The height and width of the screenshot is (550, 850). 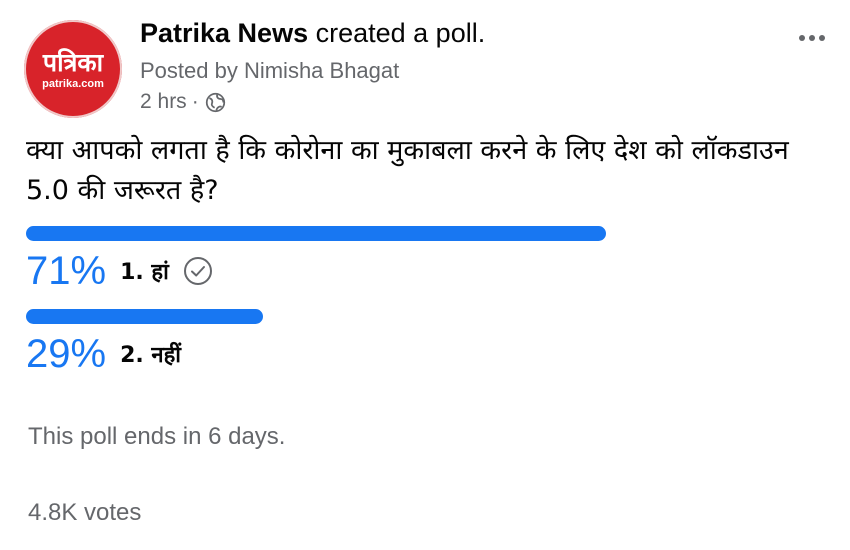 I want to click on posted-by-text: Posted by Nimisha Bhagat, so click(x=270, y=70).